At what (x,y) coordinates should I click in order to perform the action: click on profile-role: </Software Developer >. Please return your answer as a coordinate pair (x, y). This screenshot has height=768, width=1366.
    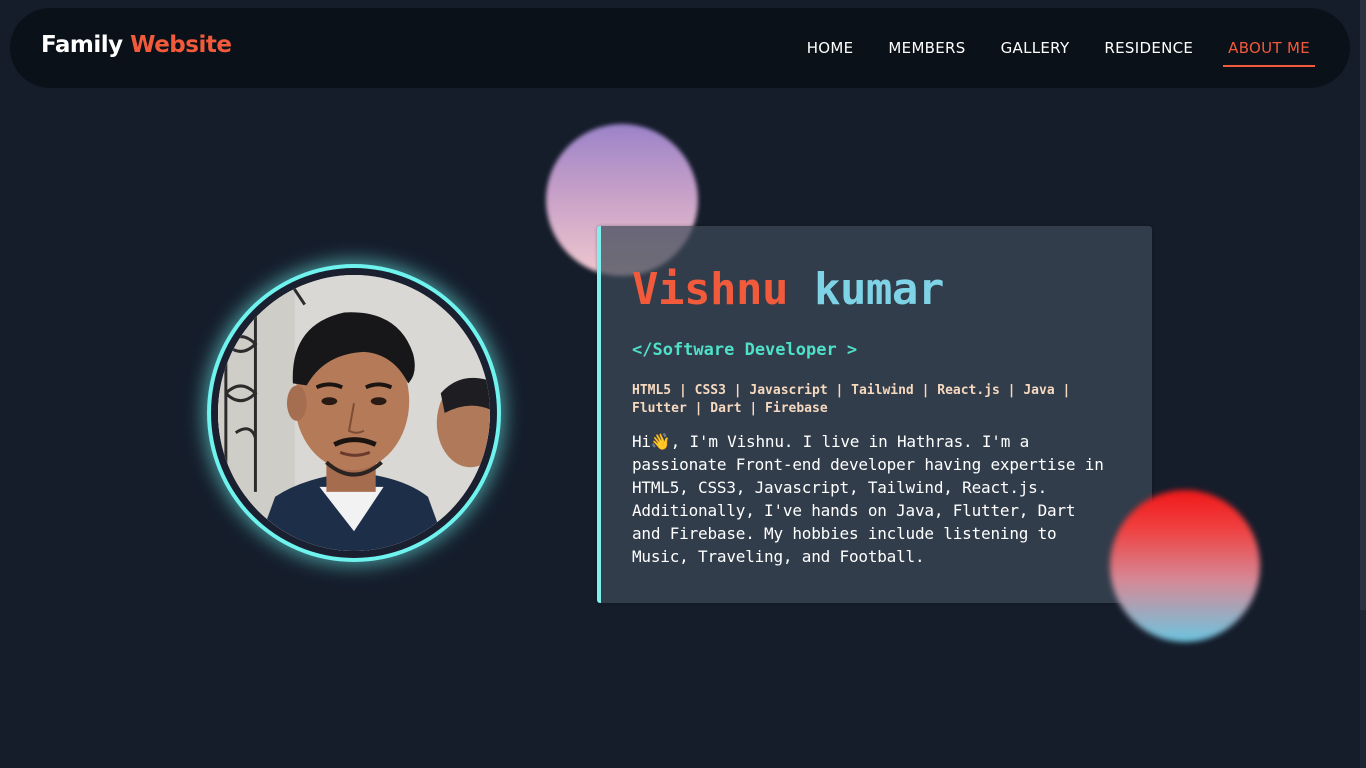
    Looking at the image, I should click on (745, 350).